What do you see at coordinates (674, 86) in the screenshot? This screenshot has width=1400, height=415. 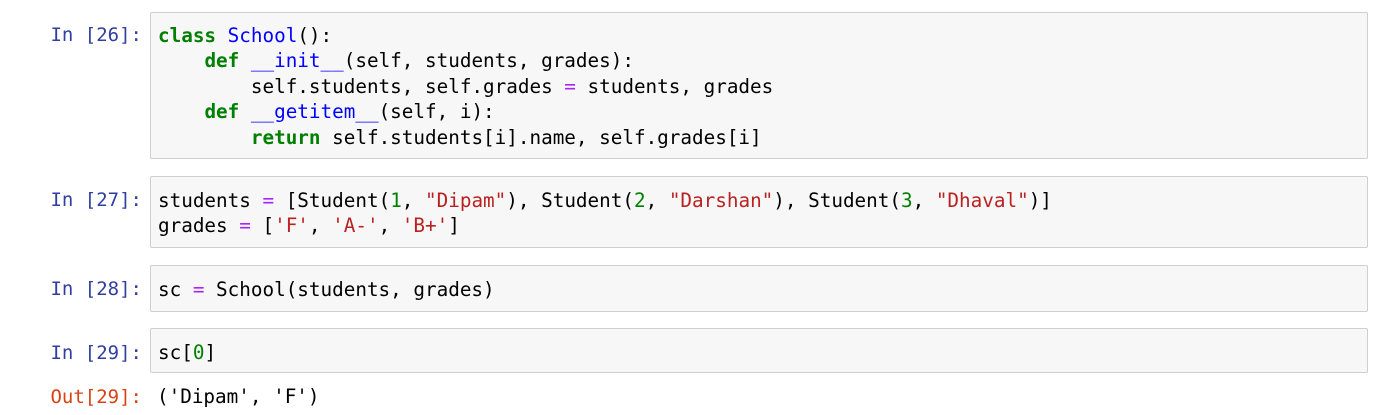 I see `code-token: students, grades` at bounding box center [674, 86].